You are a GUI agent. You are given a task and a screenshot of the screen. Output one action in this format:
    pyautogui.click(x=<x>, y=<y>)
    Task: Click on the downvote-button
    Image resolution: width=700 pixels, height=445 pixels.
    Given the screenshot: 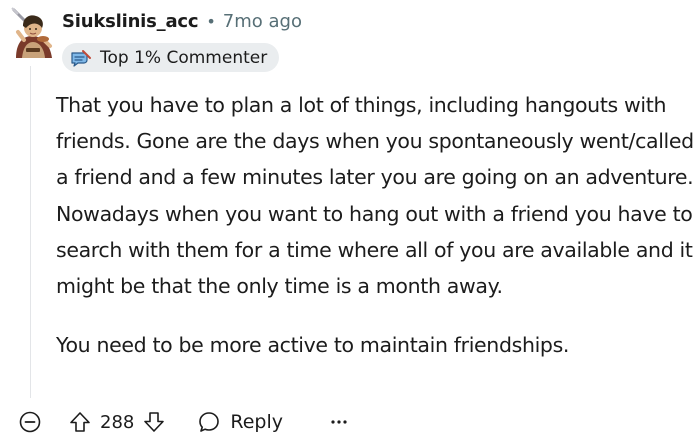 What is the action you would take?
    pyautogui.click(x=154, y=422)
    